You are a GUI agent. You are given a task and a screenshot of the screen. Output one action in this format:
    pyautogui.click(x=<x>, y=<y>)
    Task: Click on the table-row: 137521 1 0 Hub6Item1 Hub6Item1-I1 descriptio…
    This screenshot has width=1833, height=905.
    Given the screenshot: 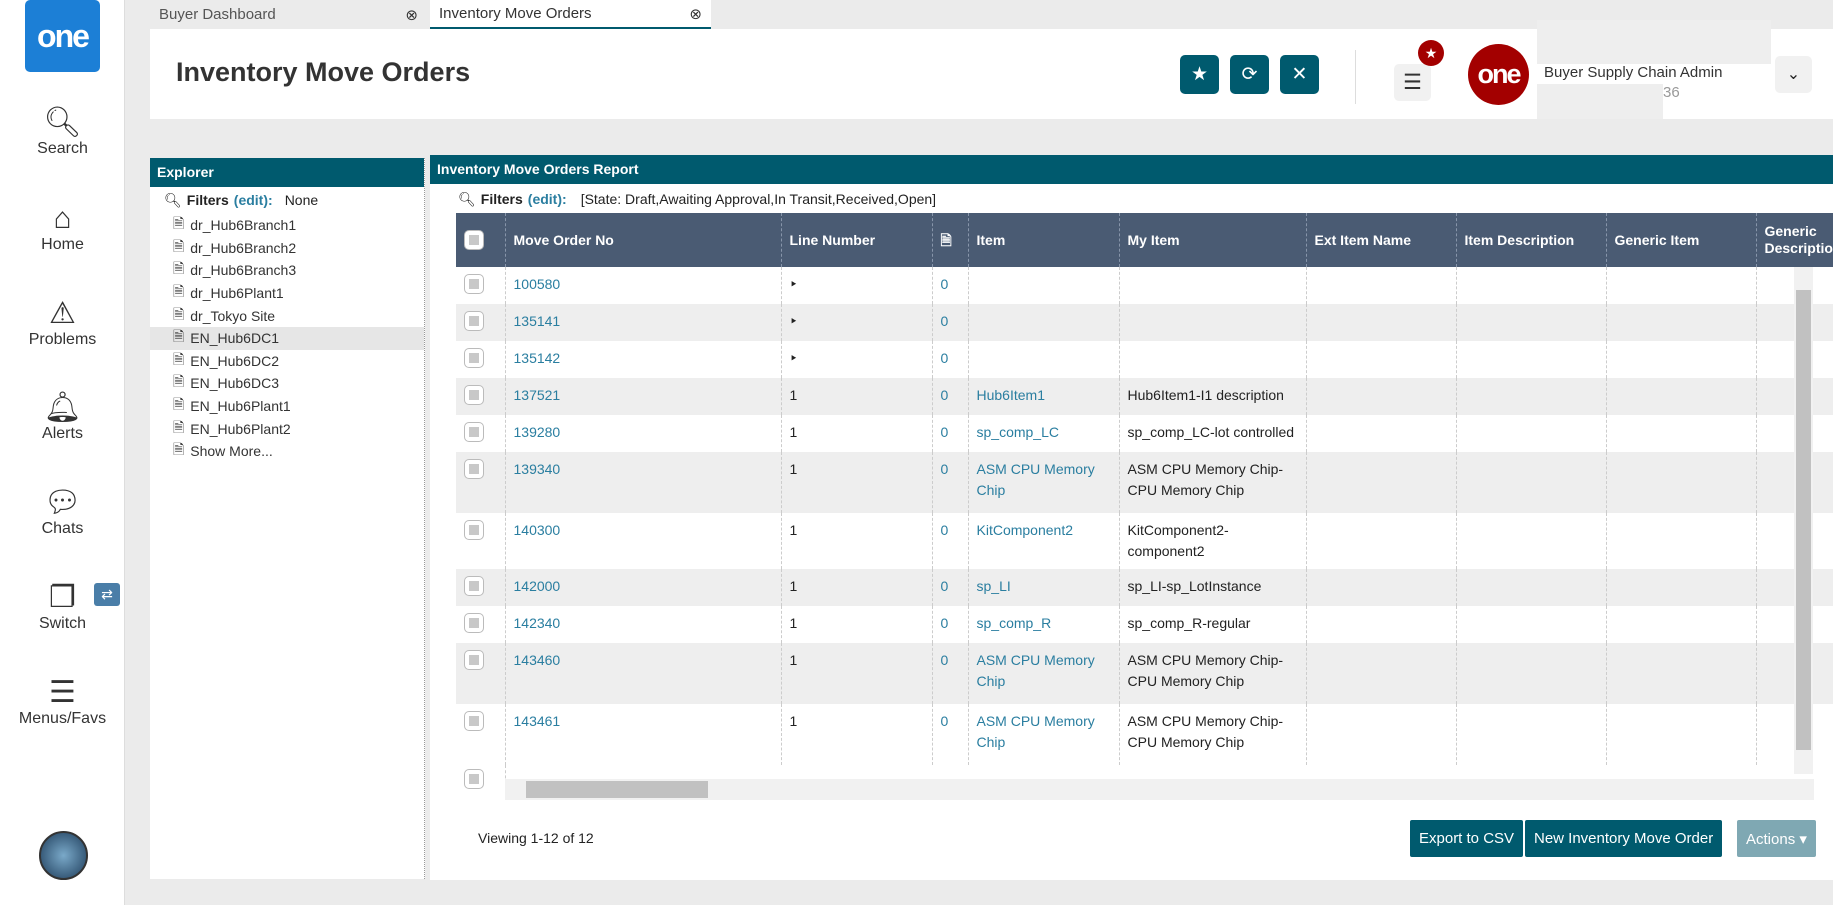 What is the action you would take?
    pyautogui.click(x=1144, y=396)
    